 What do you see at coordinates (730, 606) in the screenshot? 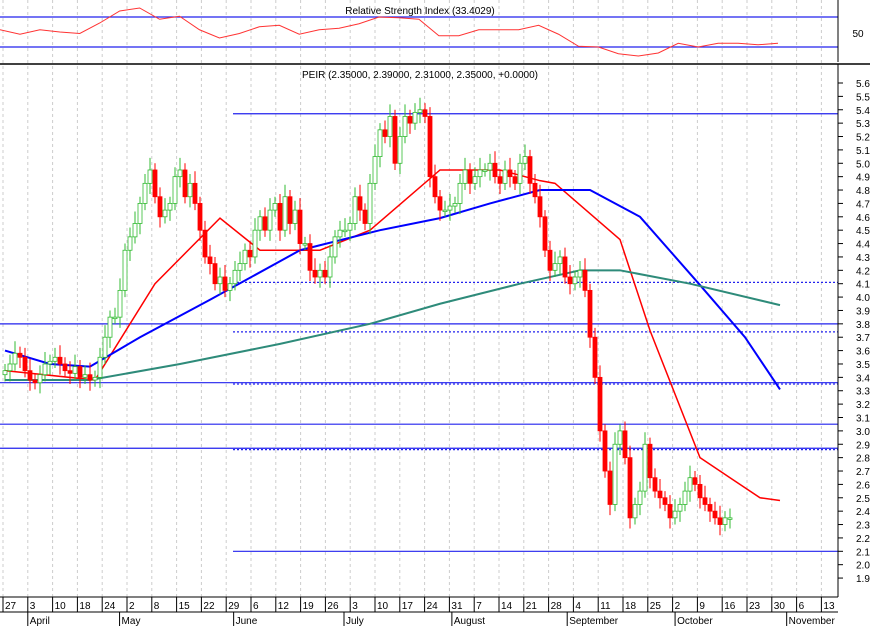
I see `x-tick-label: 16` at bounding box center [730, 606].